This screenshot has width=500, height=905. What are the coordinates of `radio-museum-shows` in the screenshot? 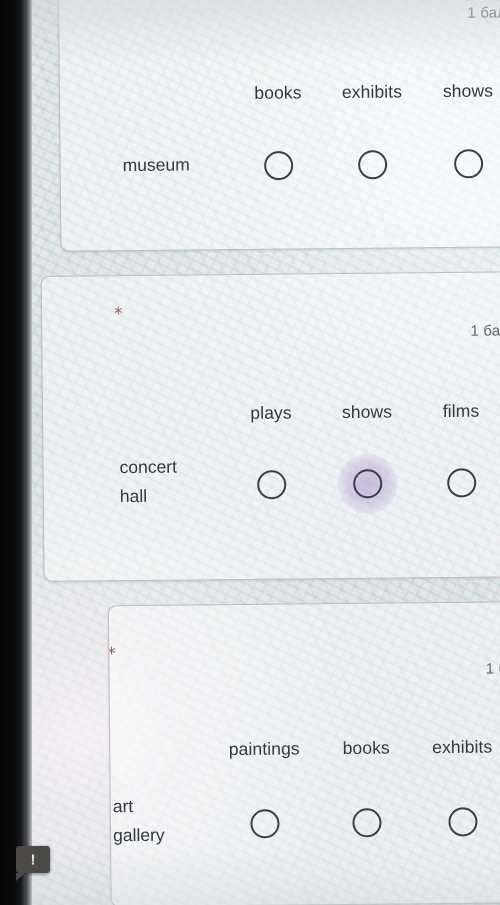 It's located at (469, 164).